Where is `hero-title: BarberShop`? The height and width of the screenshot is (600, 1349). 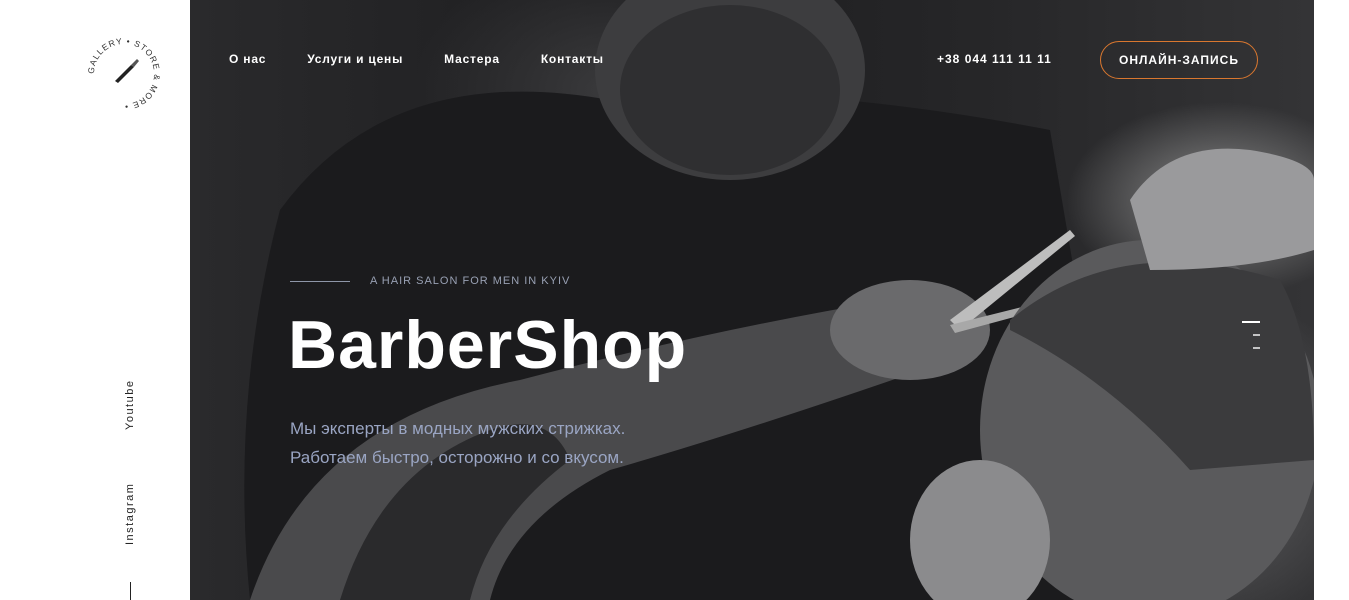 hero-title: BarberShop is located at coordinates (488, 345).